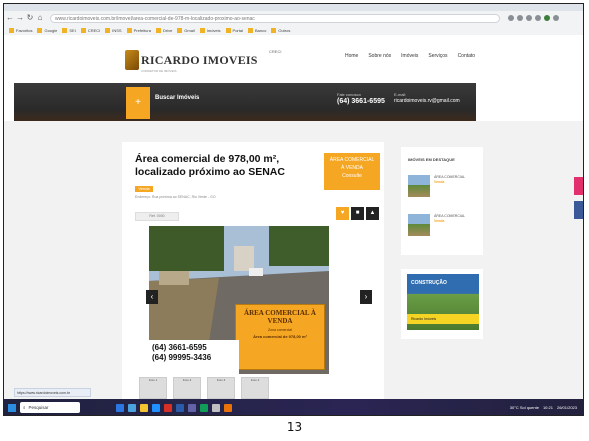  I want to click on thumbnail: Foto 3, so click(221, 388).